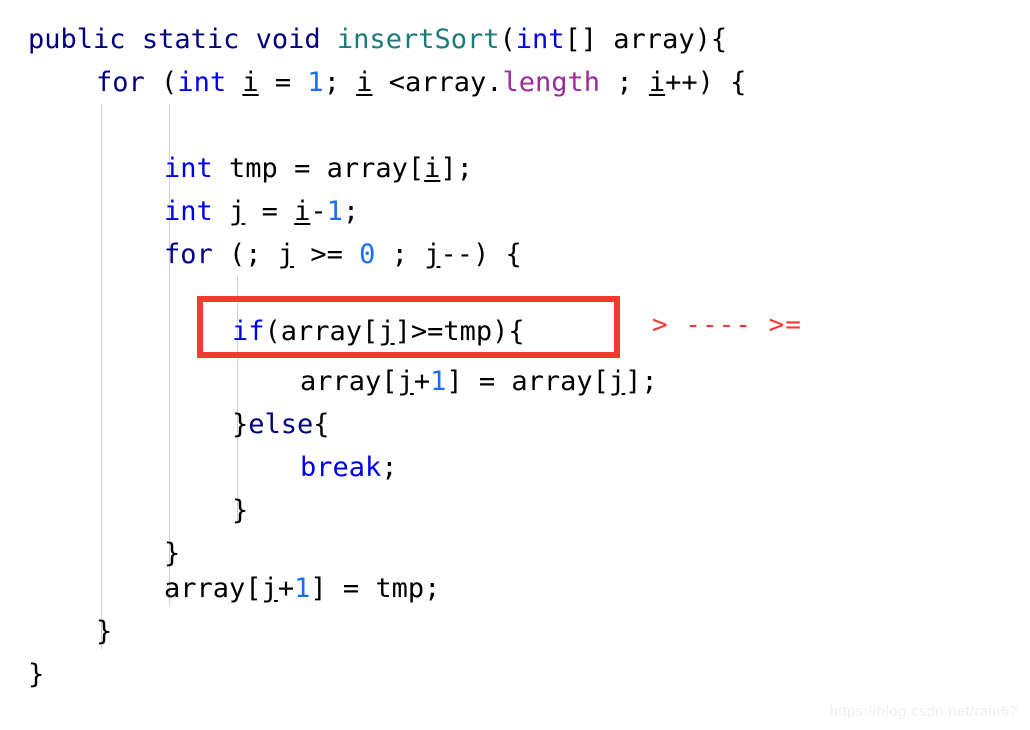 The height and width of the screenshot is (730, 1030). I want to click on code-line-10: }else{, so click(281, 424).